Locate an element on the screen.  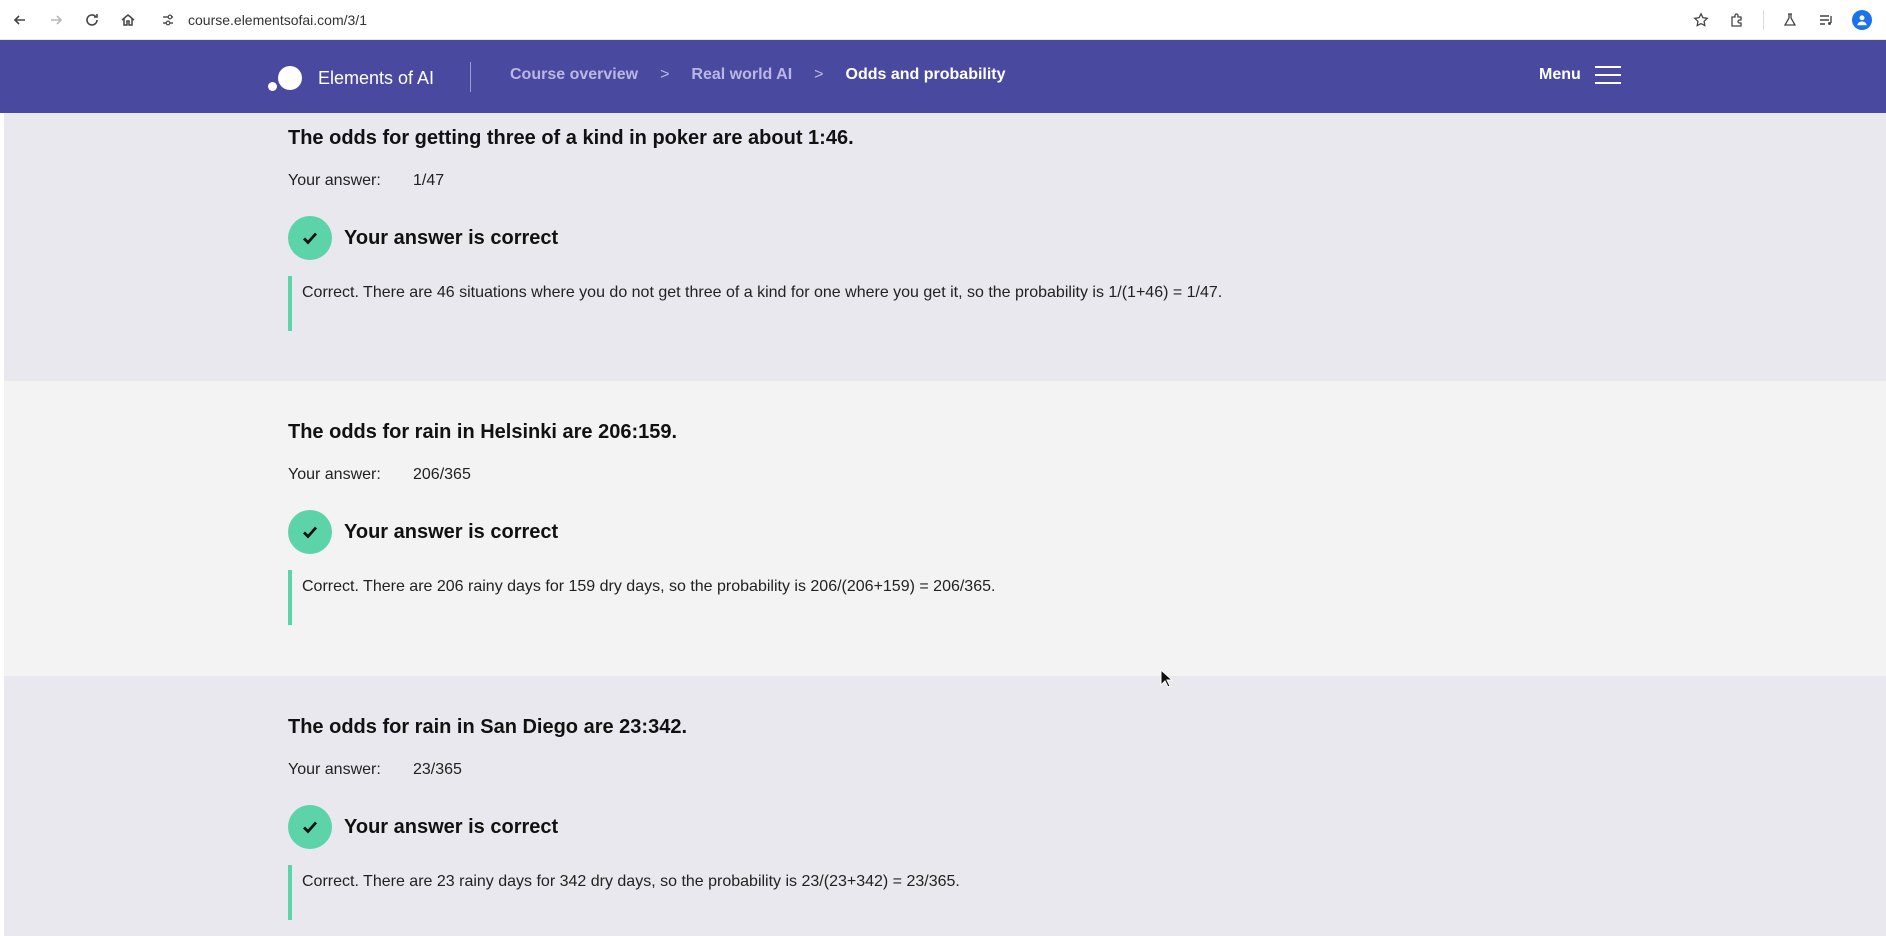
breadcrumb-current-page: Odds and probability is located at coordinates (925, 74).